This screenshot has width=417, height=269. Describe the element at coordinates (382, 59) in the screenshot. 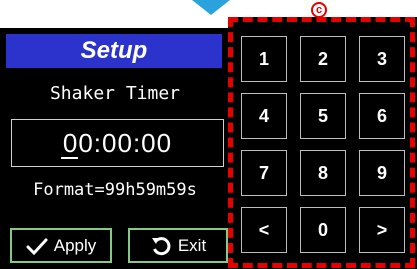

I see `key-3: 3` at that location.